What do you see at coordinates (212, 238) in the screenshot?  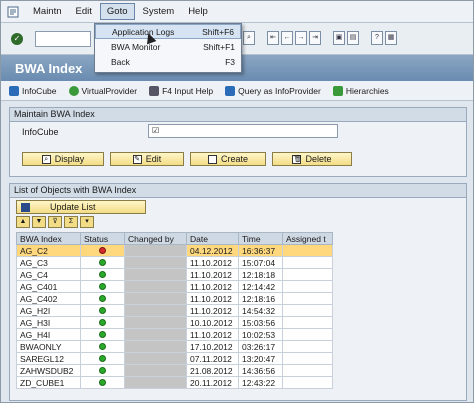 I see `column-header-date: Date` at bounding box center [212, 238].